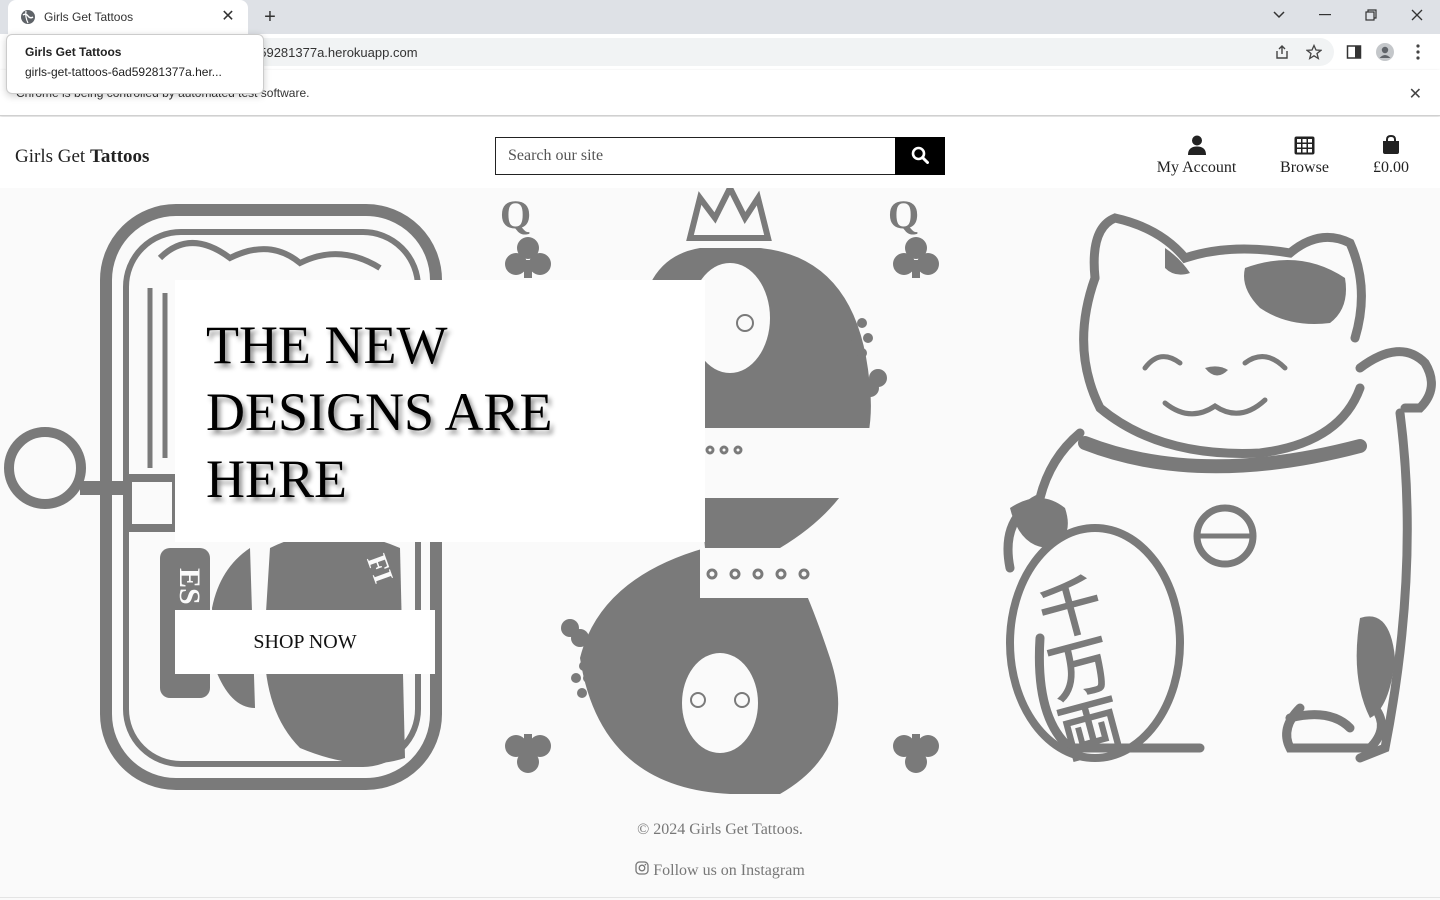 The width and height of the screenshot is (1440, 900). Describe the element at coordinates (1091, 729) in the screenshot. I see `svg-text: 両` at that location.